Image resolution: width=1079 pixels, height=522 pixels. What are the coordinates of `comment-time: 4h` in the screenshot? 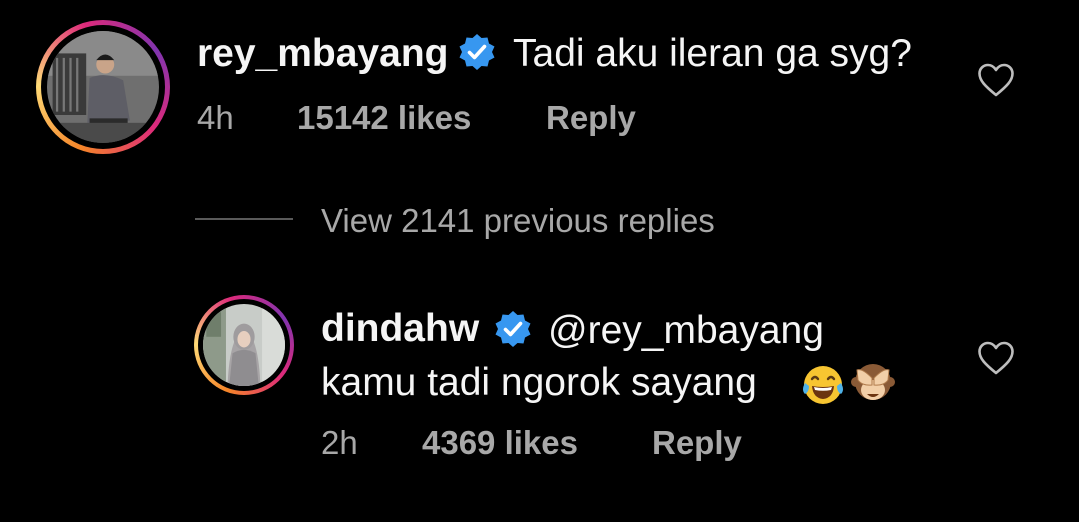 It's located at (215, 117).